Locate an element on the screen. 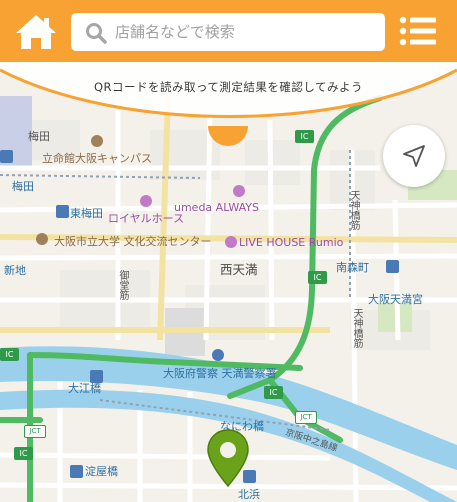 The image size is (457, 502). navigation-arrow-icon is located at coordinates (414, 156).